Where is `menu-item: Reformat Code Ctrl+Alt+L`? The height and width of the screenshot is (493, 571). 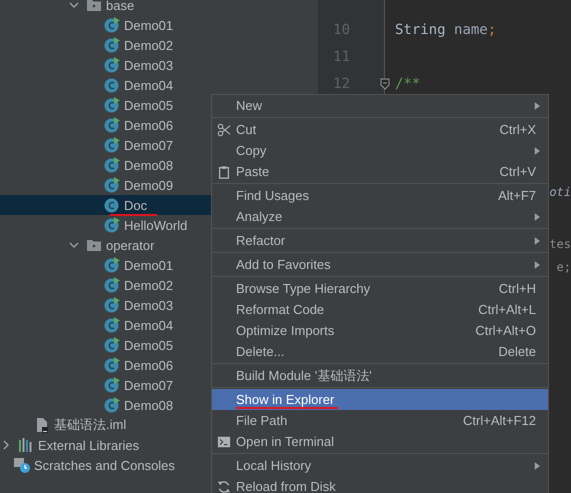 menu-item: Reformat Code Ctrl+Alt+L is located at coordinates (380, 309).